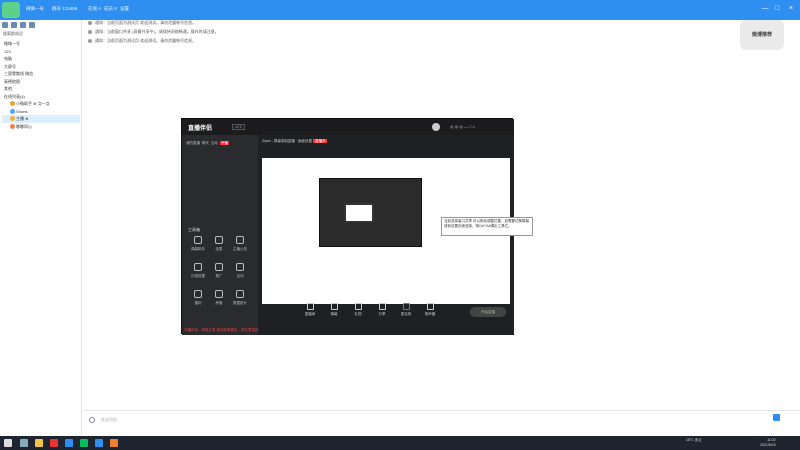  I want to click on sidebar-toolbar, so click(20, 26).